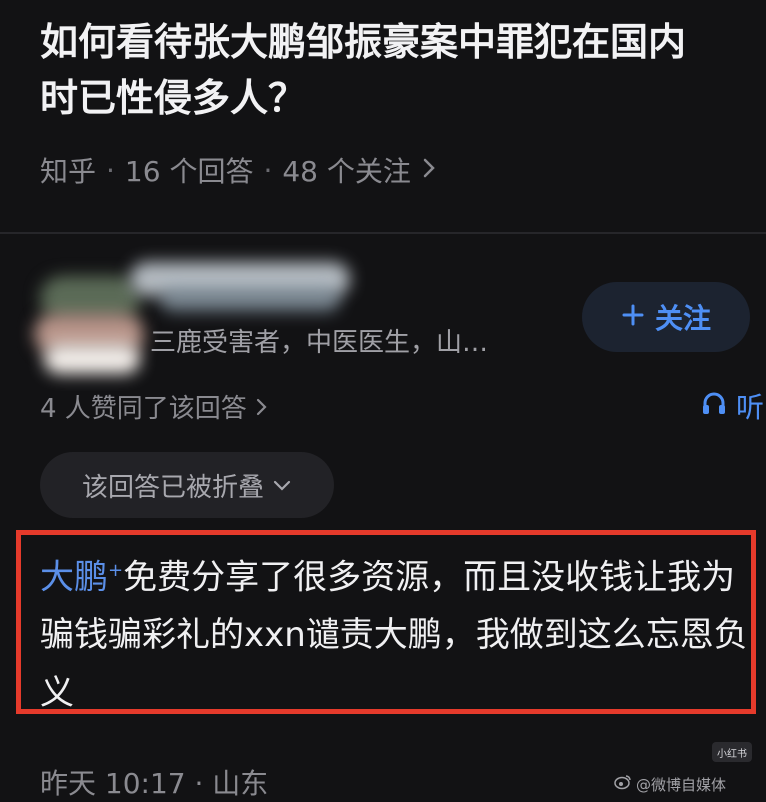 The width and height of the screenshot is (766, 802). What do you see at coordinates (172, 487) in the screenshot?
I see `fold-label: 该回答已被折叠` at bounding box center [172, 487].